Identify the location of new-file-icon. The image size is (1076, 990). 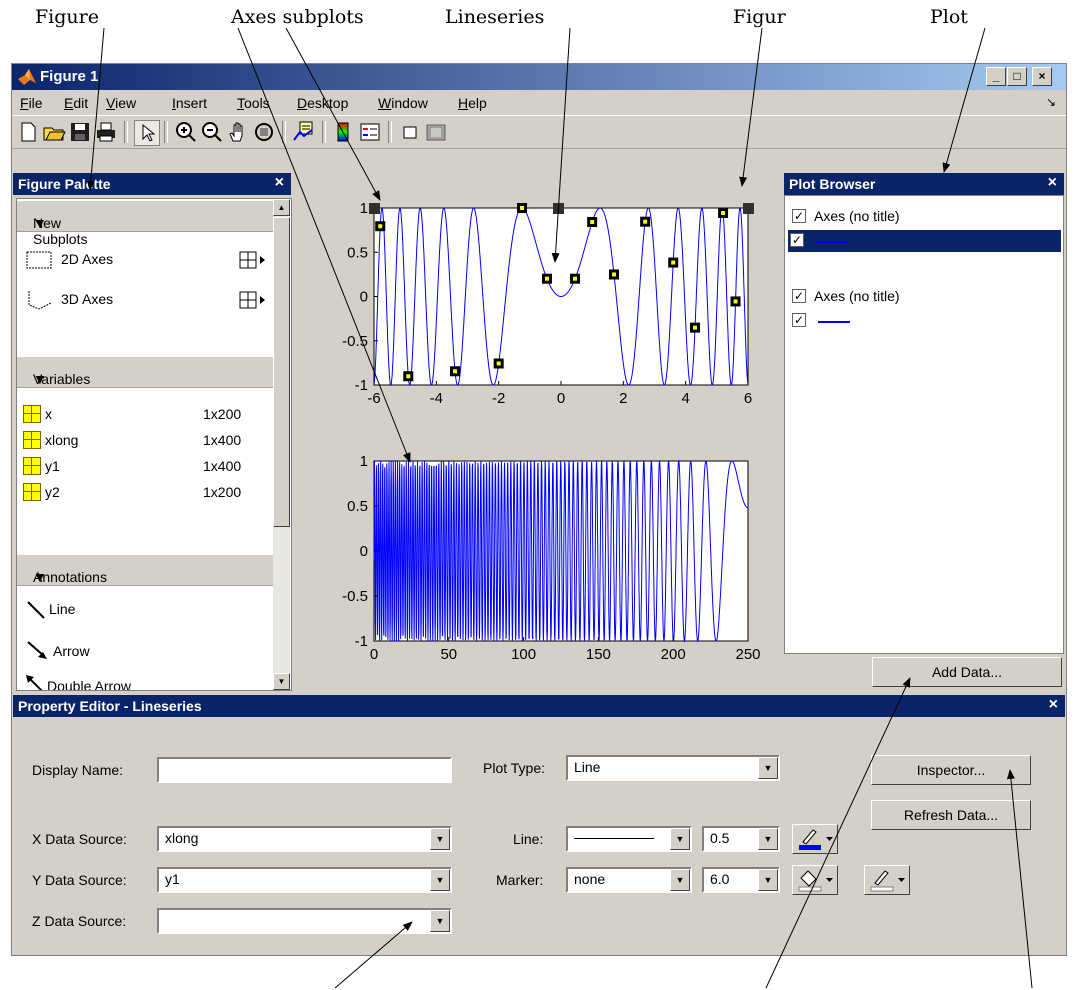
(28, 132).